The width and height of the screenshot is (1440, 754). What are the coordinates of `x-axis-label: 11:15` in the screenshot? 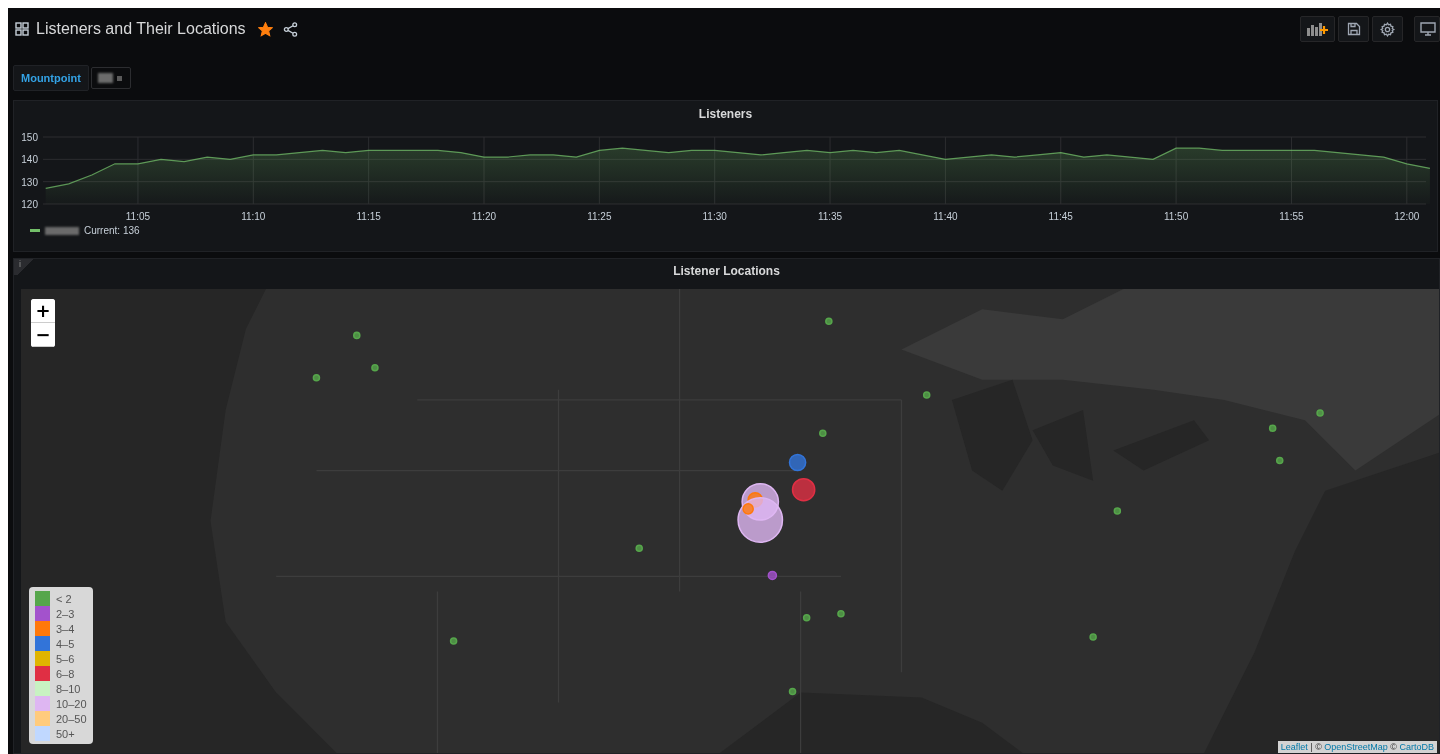 It's located at (368, 216).